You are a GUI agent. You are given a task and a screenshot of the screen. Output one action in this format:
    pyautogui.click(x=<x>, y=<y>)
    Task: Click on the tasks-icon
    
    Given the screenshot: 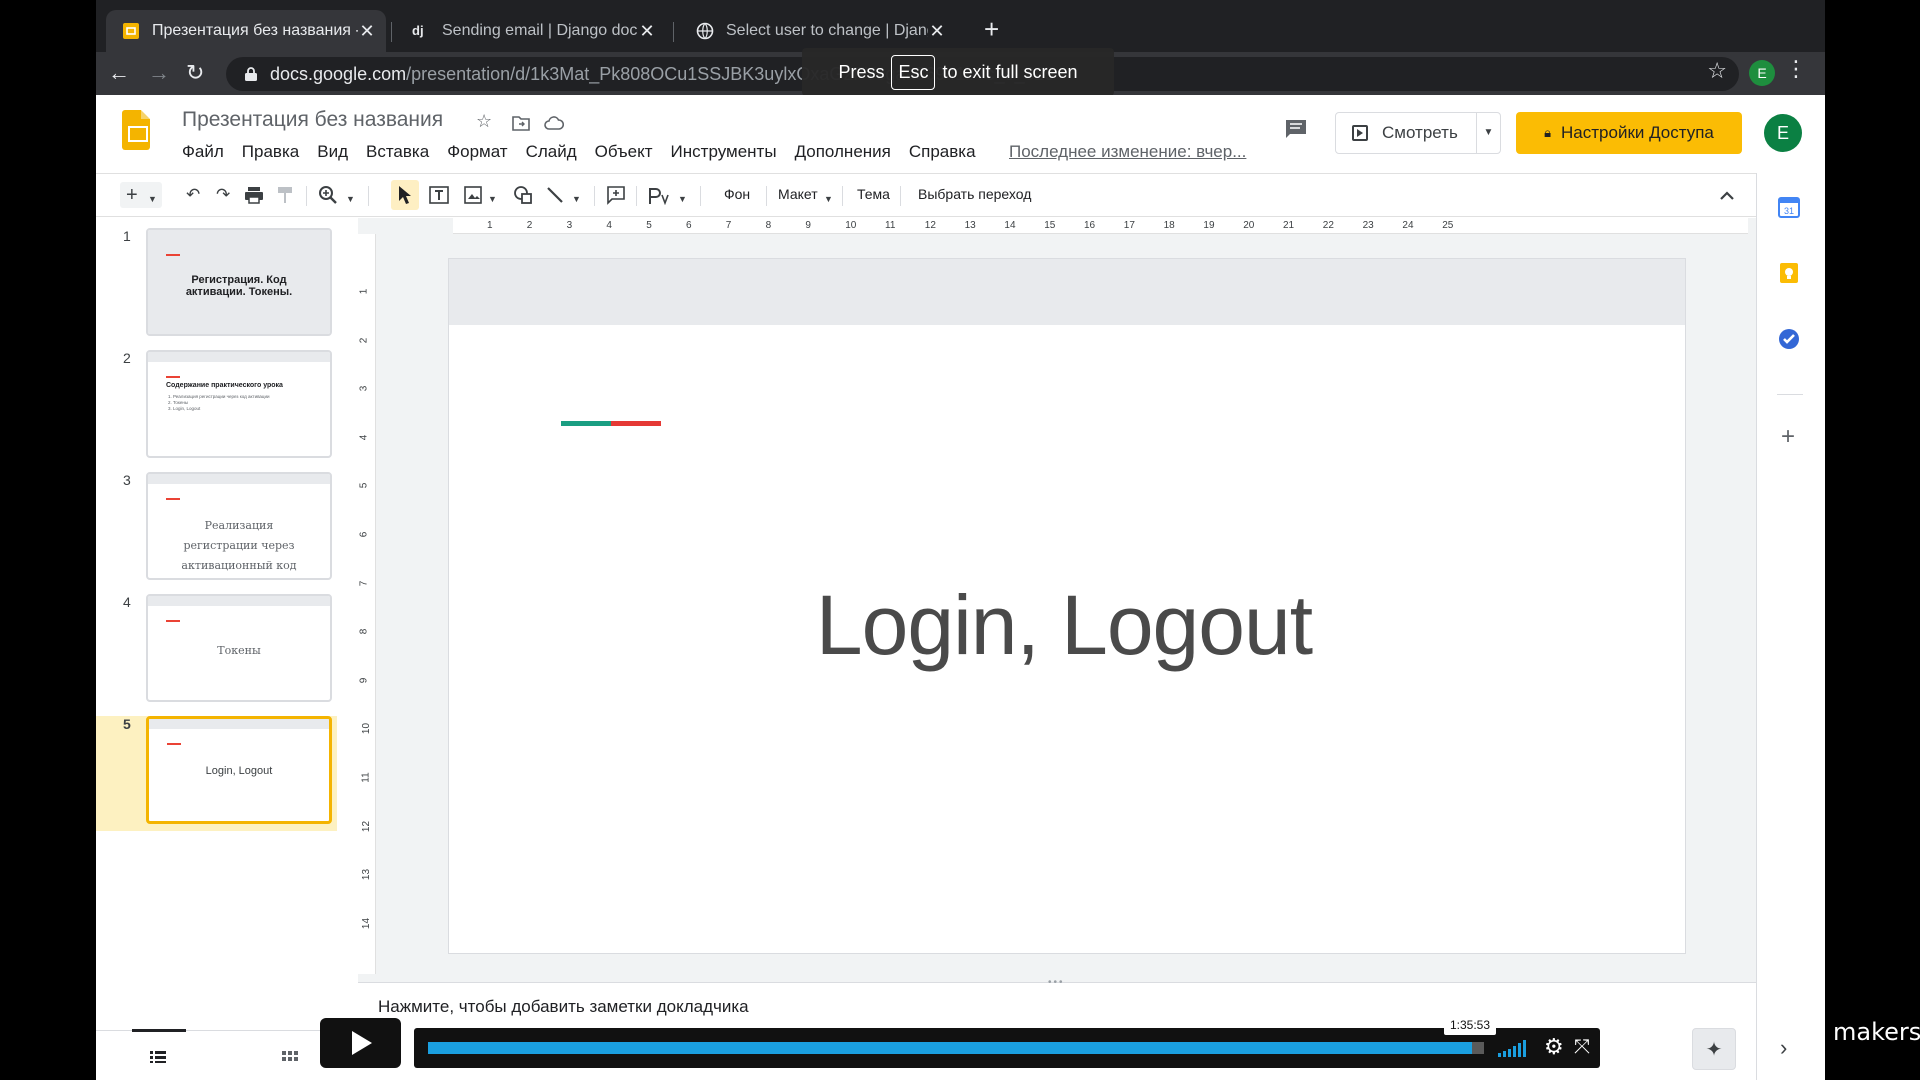 What is the action you would take?
    pyautogui.click(x=1789, y=339)
    